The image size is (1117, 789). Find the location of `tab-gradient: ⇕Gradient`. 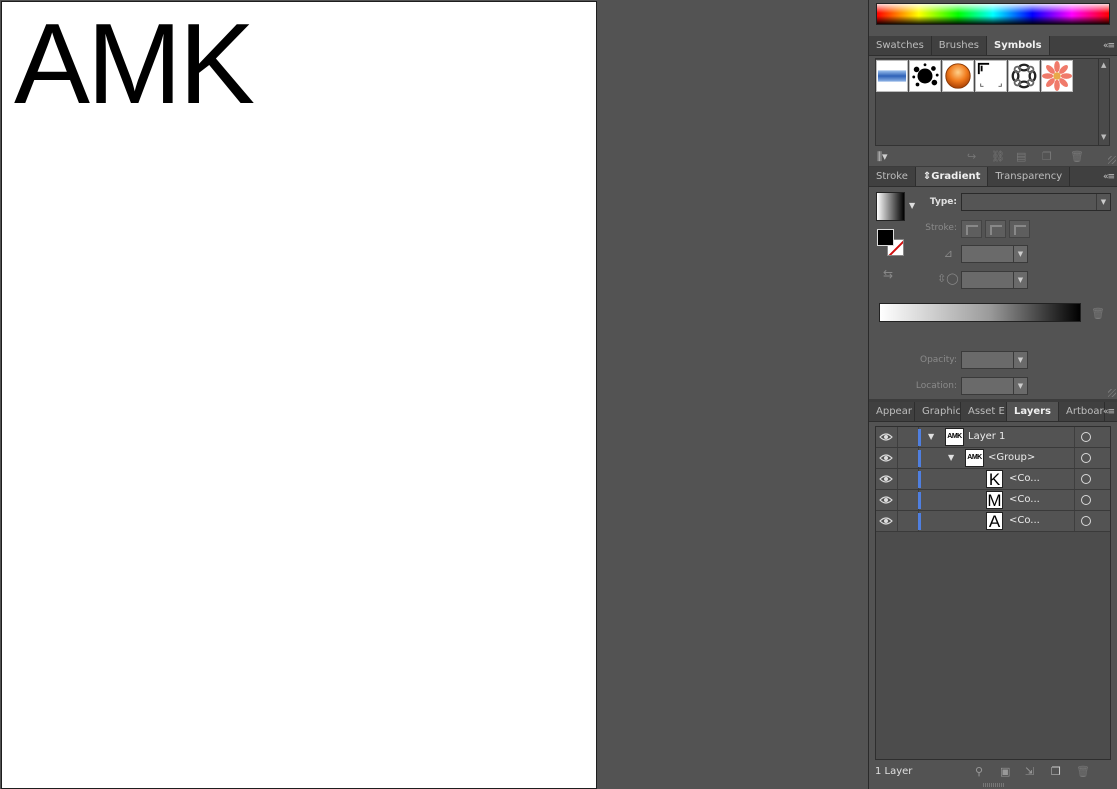

tab-gradient: ⇕Gradient is located at coordinates (952, 176).